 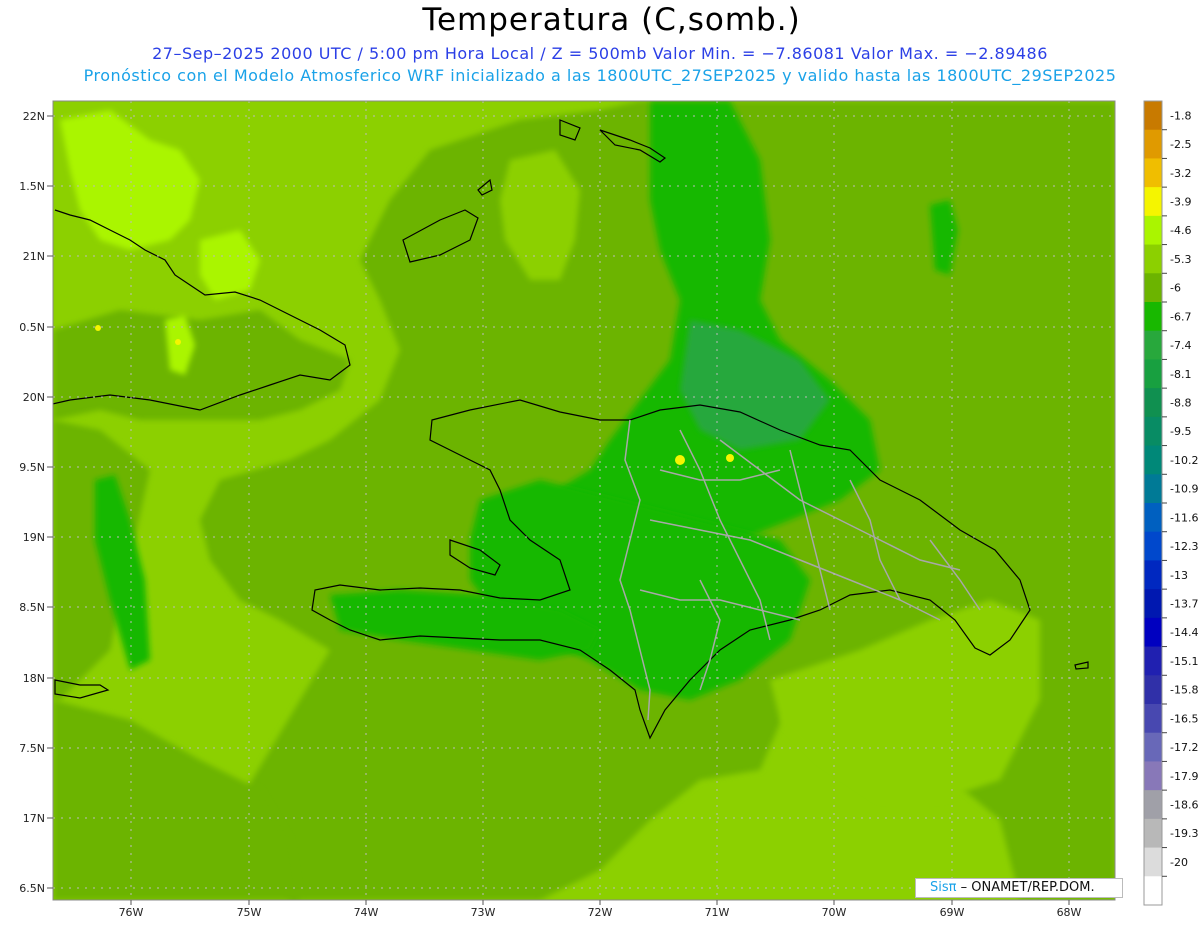 What do you see at coordinates (1184, 833) in the screenshot?
I see `colorbar-label: -19.3` at bounding box center [1184, 833].